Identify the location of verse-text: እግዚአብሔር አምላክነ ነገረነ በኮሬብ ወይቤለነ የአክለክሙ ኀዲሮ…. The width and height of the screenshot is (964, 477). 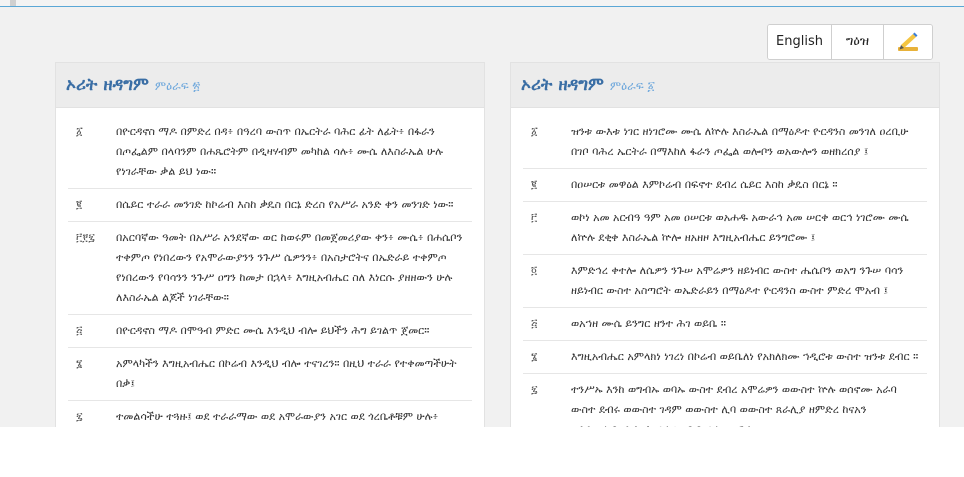
(745, 356).